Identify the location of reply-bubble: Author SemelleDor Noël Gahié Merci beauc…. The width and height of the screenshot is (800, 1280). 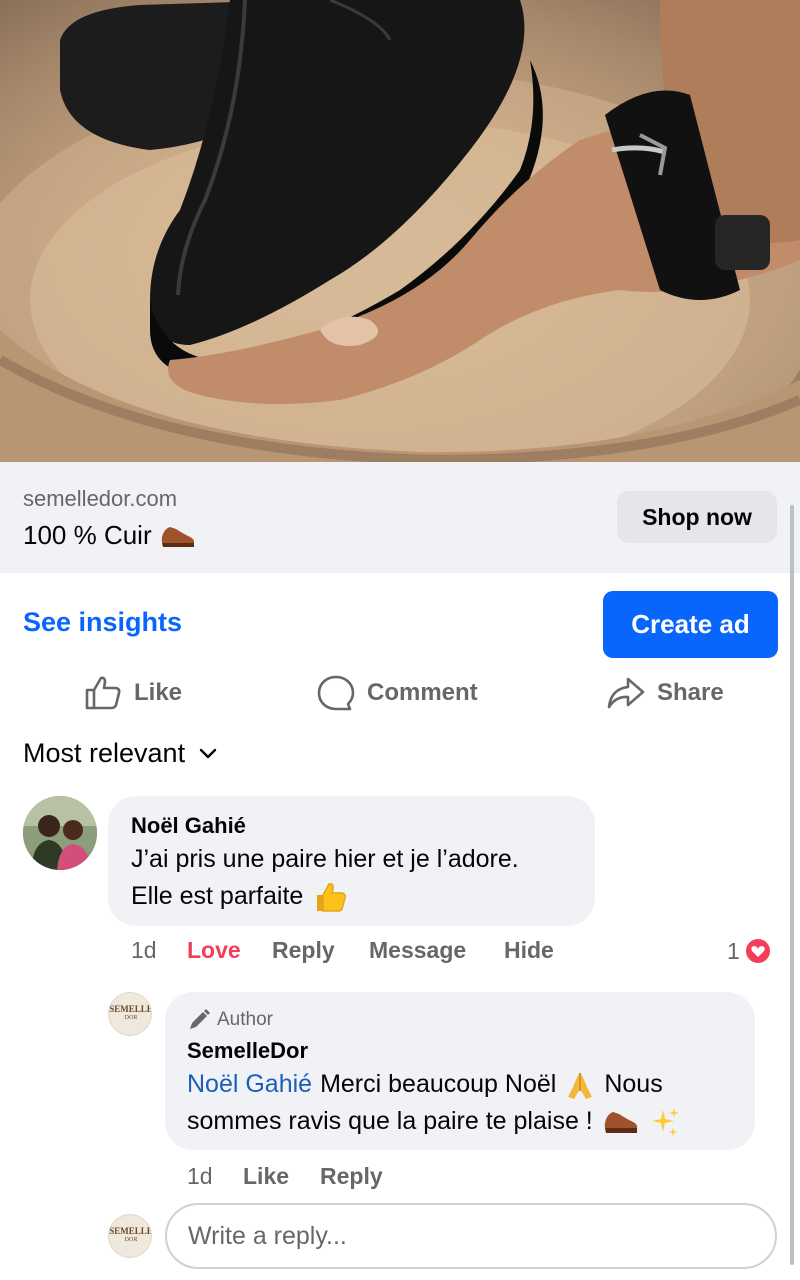
(460, 1071).